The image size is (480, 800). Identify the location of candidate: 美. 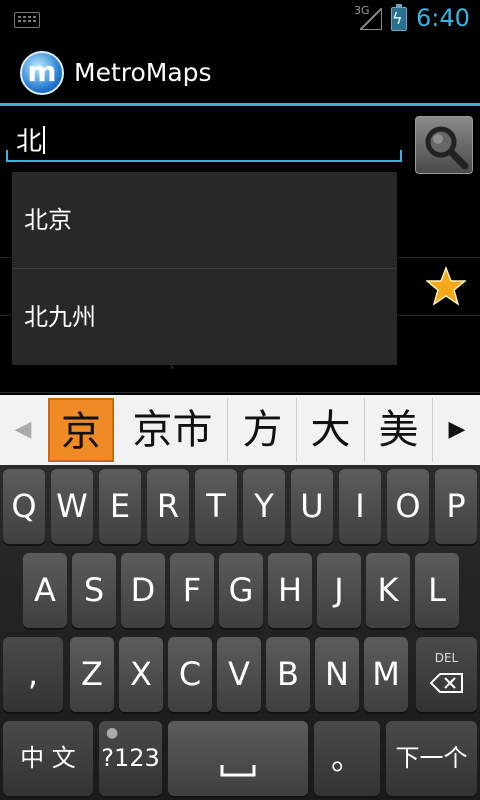
(399, 430).